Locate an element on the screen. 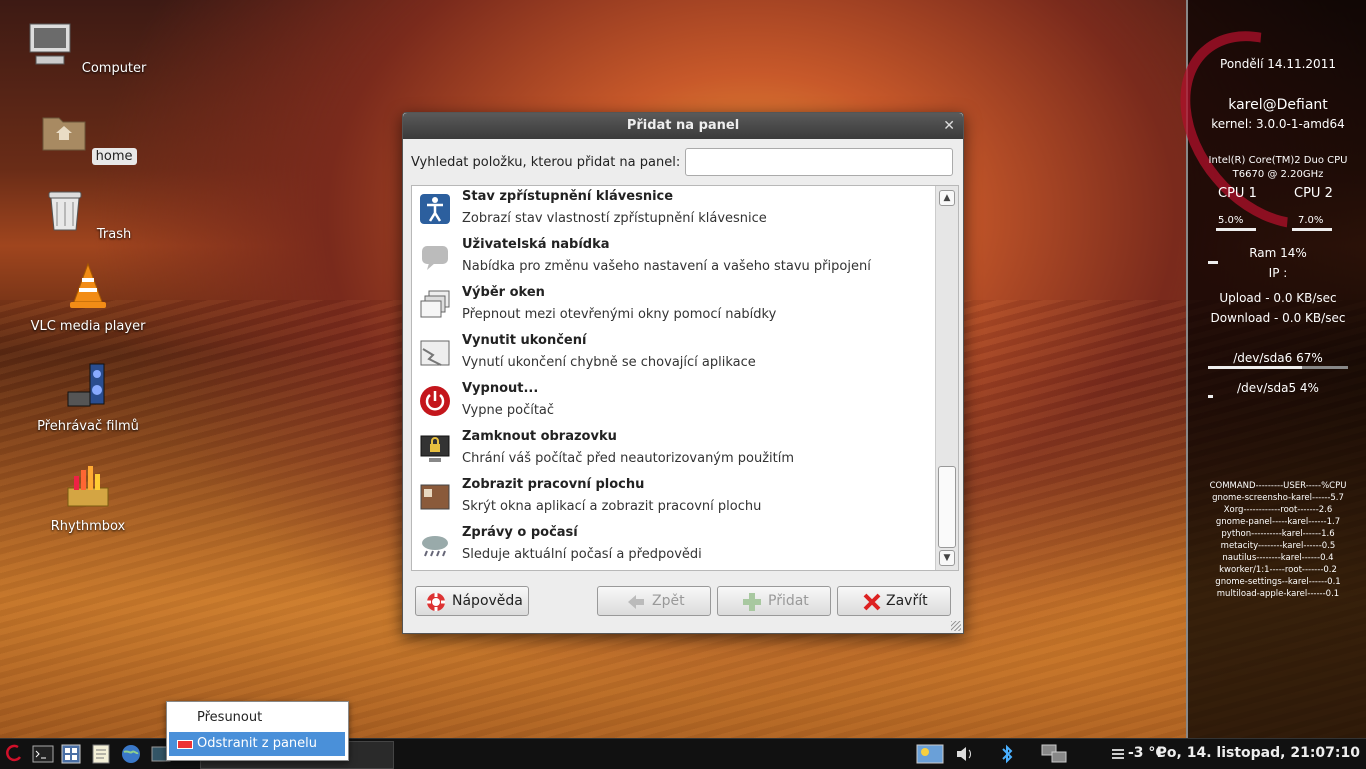 The height and width of the screenshot is (769, 1366). desktop-icon-home: home is located at coordinates (88, 136).